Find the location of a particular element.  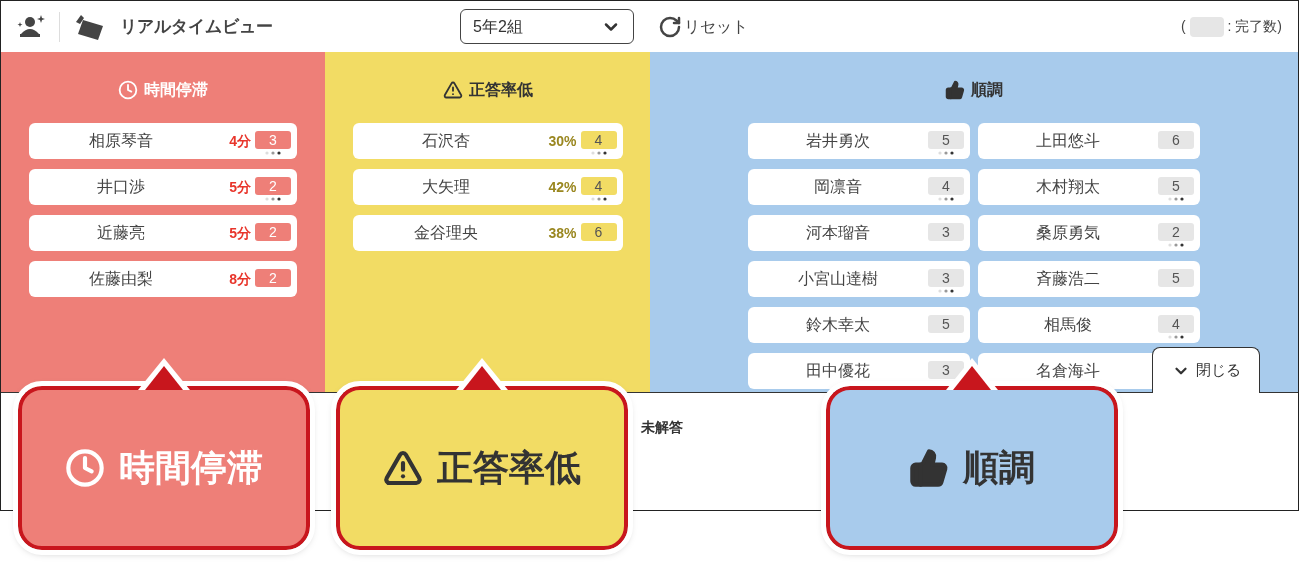

student-name: 井口渉 is located at coordinates (121, 187).